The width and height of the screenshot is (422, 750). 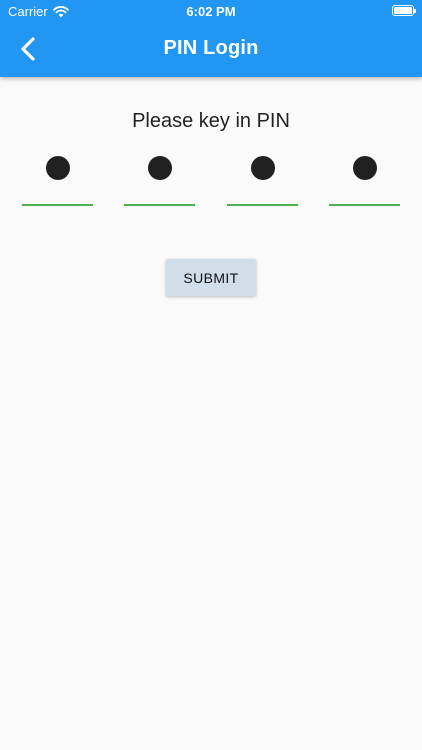 I want to click on battery-icon, so click(x=404, y=10).